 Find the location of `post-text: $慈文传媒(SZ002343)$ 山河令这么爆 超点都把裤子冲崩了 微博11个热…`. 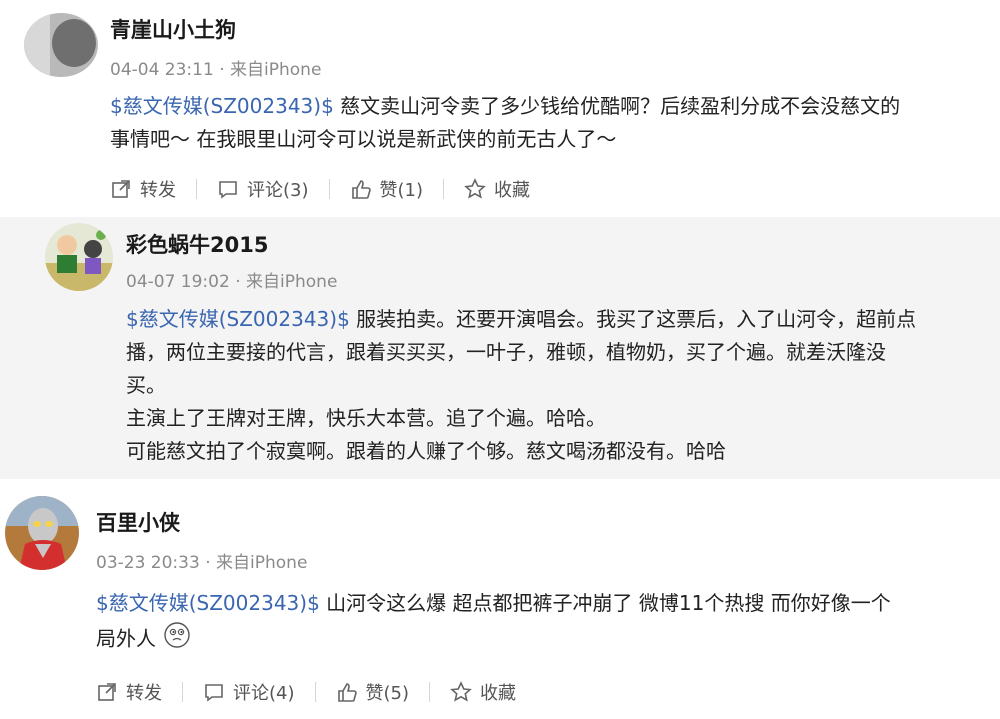

post-text: $慈文传媒(SZ002343)$ 山河令这么爆 超点都把裤子冲崩了 微博11个热… is located at coordinates (543, 623).